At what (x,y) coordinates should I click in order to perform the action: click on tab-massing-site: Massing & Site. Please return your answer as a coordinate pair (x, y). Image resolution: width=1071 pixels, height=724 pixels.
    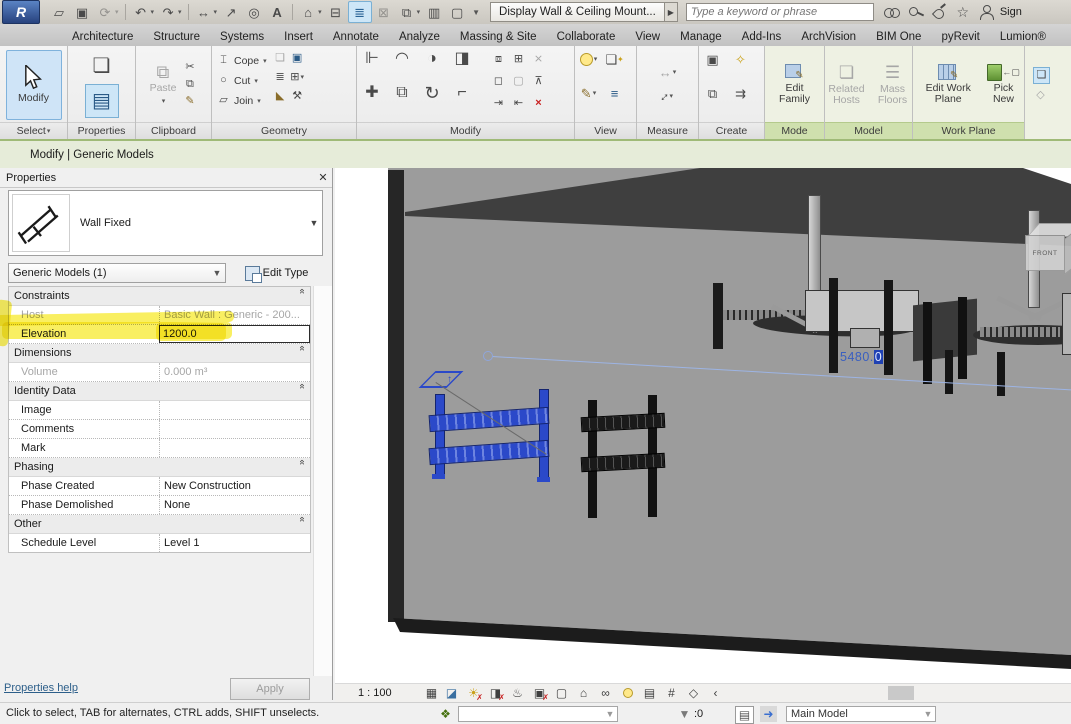
    Looking at the image, I should click on (498, 37).